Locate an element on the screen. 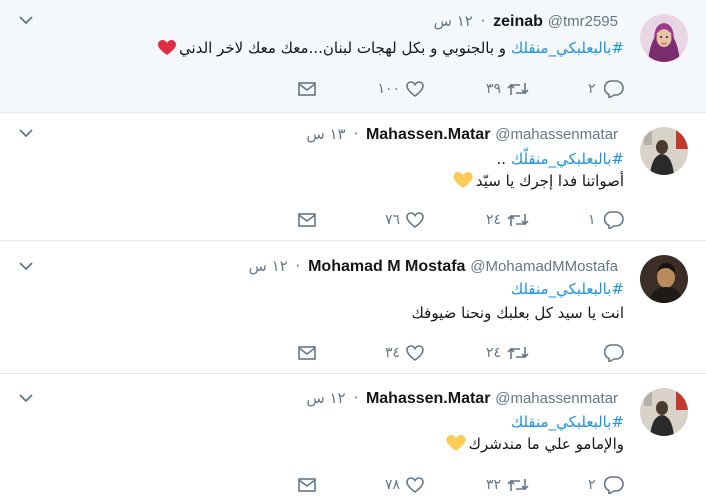 The image size is (706, 501). like-button: ٧٦ is located at coordinates (404, 220).